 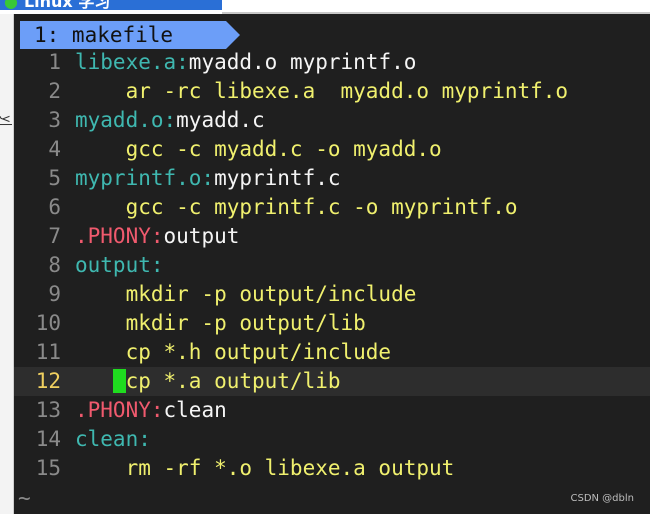 I want to click on code-token: output:, so click(x=119, y=265).